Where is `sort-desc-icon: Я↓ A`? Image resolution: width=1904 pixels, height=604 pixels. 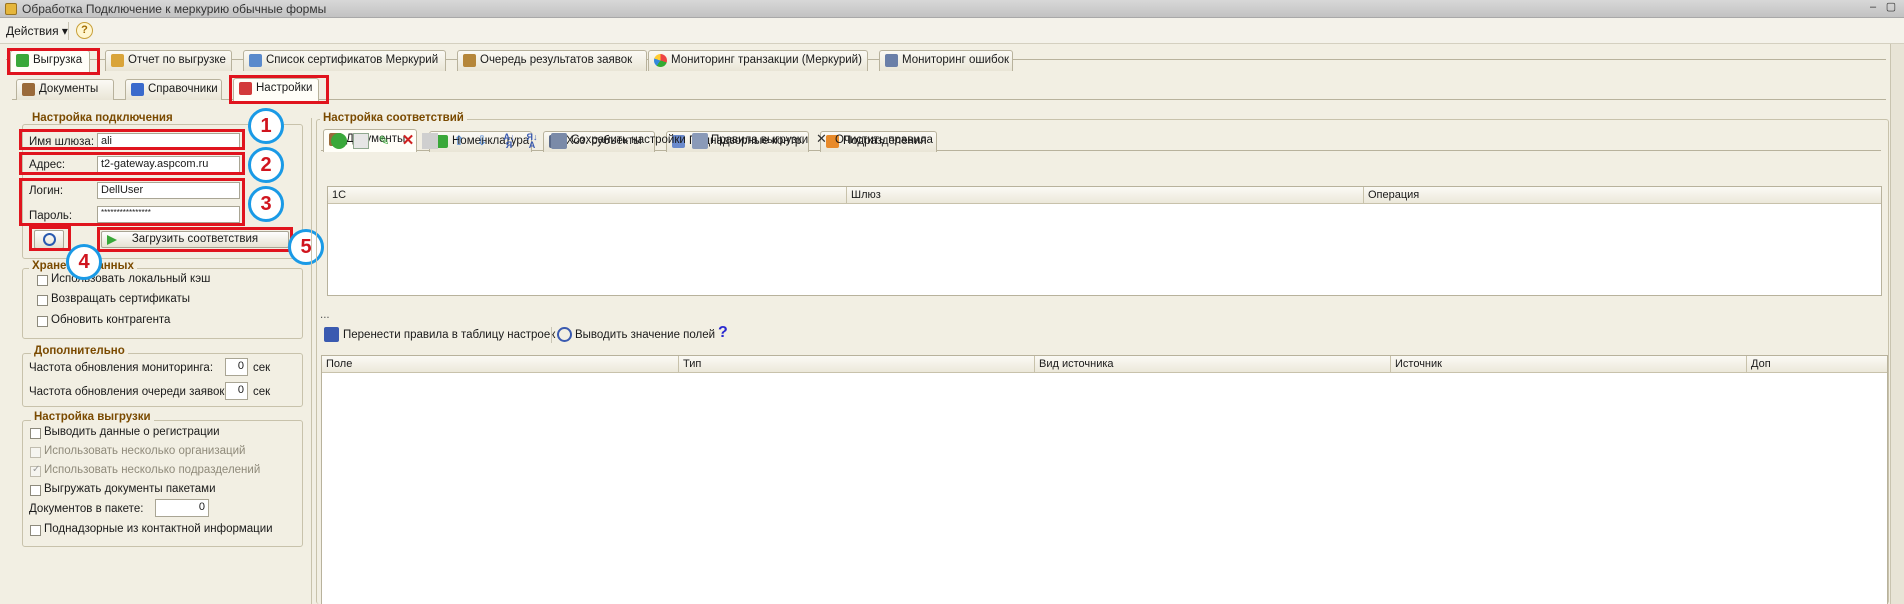
sort-desc-icon: Я↓ A is located at coordinates (532, 141).